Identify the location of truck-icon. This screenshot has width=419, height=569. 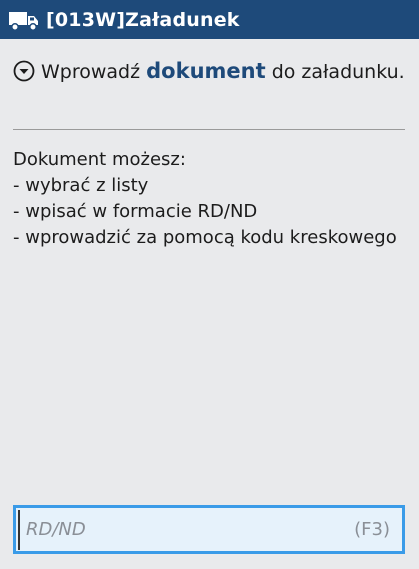
(23, 21).